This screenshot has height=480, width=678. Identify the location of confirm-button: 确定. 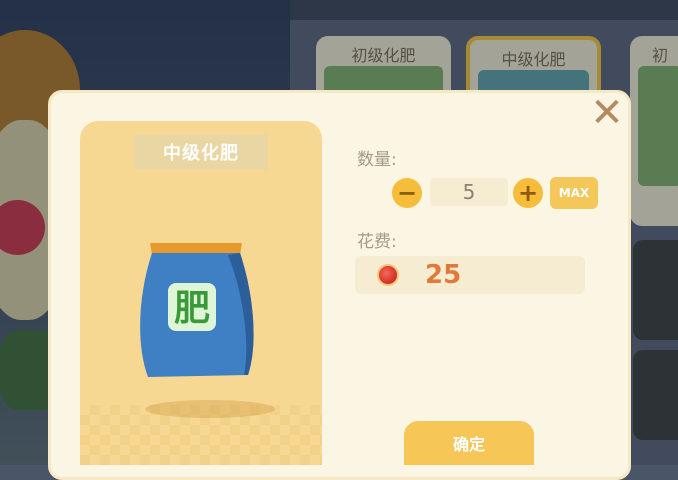
(469, 443).